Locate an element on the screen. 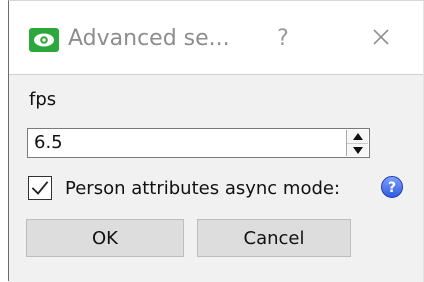 This screenshot has height=282, width=424. spin-down-button is located at coordinates (357, 149).